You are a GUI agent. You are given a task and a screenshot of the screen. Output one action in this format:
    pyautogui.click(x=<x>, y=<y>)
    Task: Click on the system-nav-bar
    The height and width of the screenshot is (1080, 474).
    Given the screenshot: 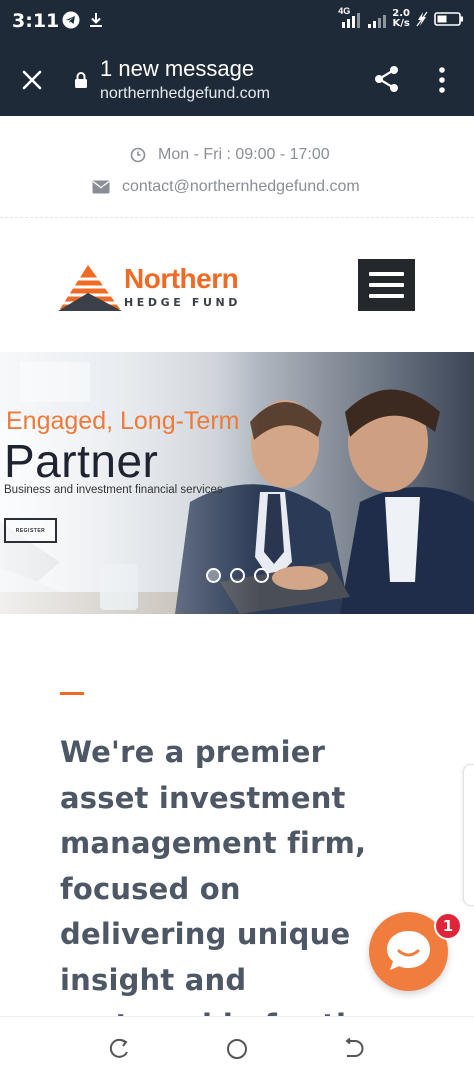 What is the action you would take?
    pyautogui.click(x=237, y=1048)
    